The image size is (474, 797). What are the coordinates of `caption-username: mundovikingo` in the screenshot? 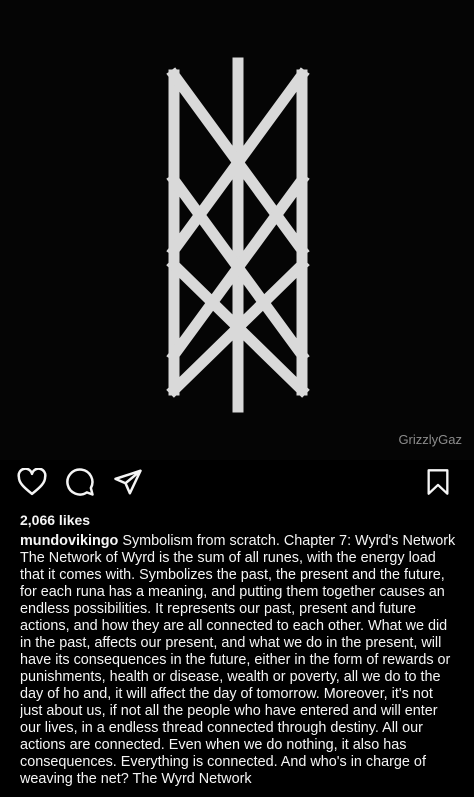 It's located at (69, 541).